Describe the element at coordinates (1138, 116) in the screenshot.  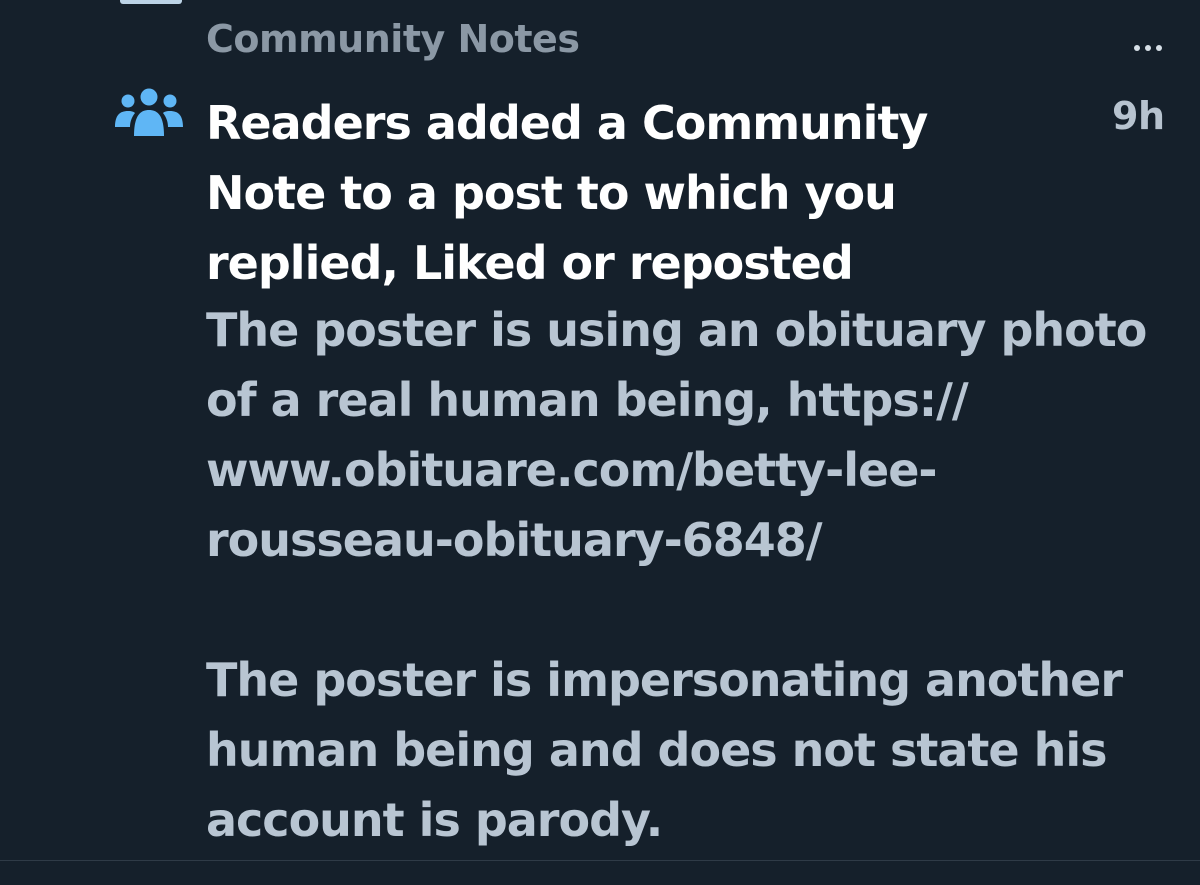
I see `timestamp: 9h` at that location.